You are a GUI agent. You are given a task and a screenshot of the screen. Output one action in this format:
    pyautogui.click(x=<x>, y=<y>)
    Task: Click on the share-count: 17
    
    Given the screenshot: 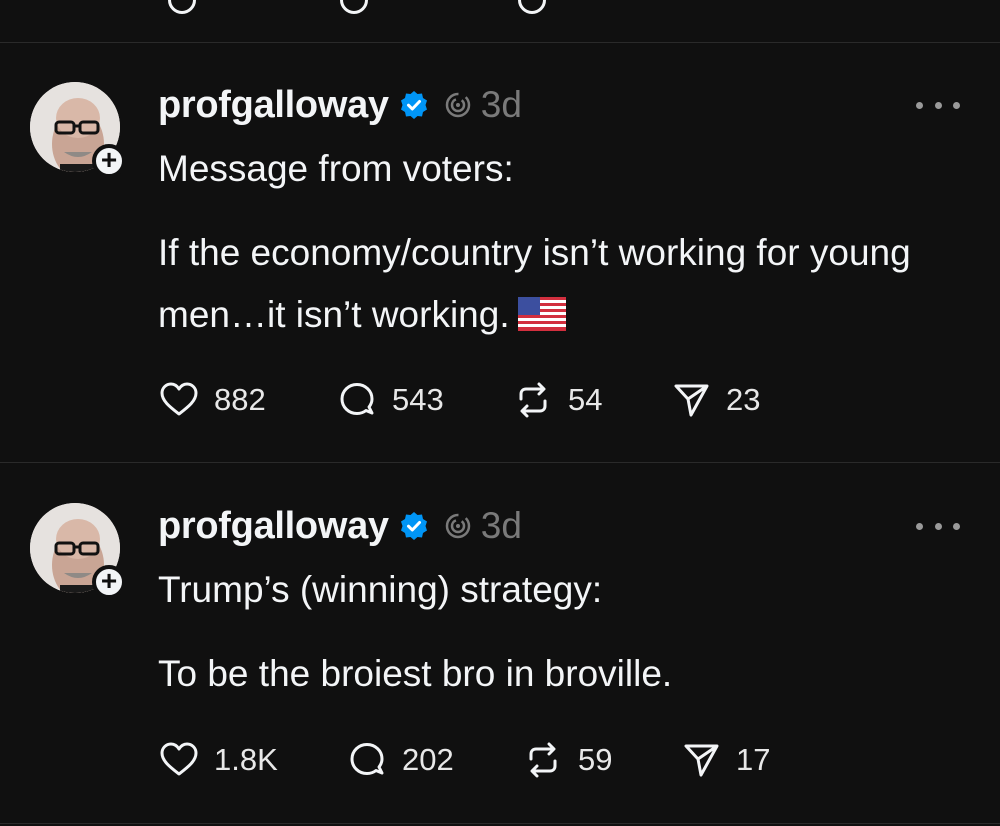 What is the action you would take?
    pyautogui.click(x=753, y=759)
    